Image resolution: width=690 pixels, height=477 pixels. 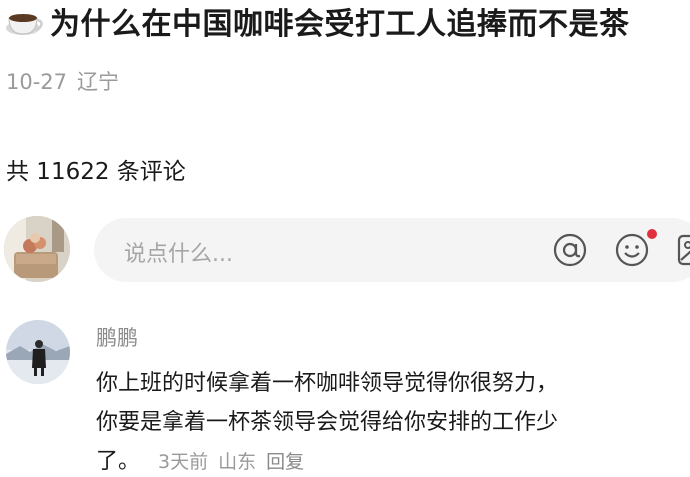 I want to click on post-title-row: 为什么在中国咖啡会受打工人追捧而不是茶, so click(x=317, y=22).